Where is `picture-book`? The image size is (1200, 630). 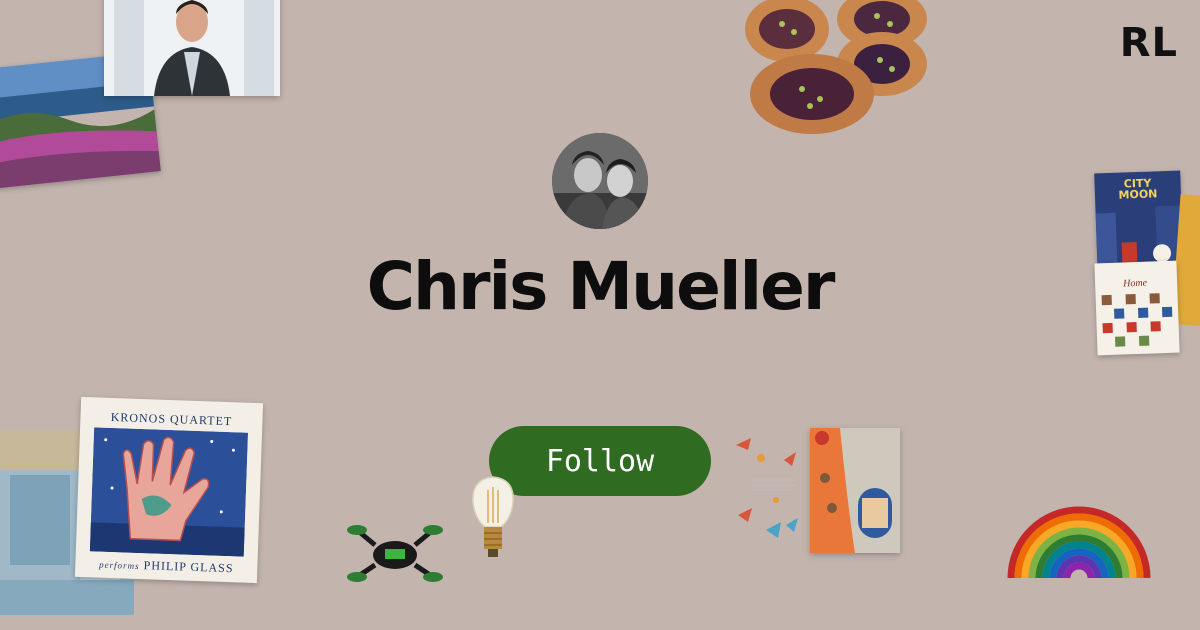 picture-book is located at coordinates (855, 490).